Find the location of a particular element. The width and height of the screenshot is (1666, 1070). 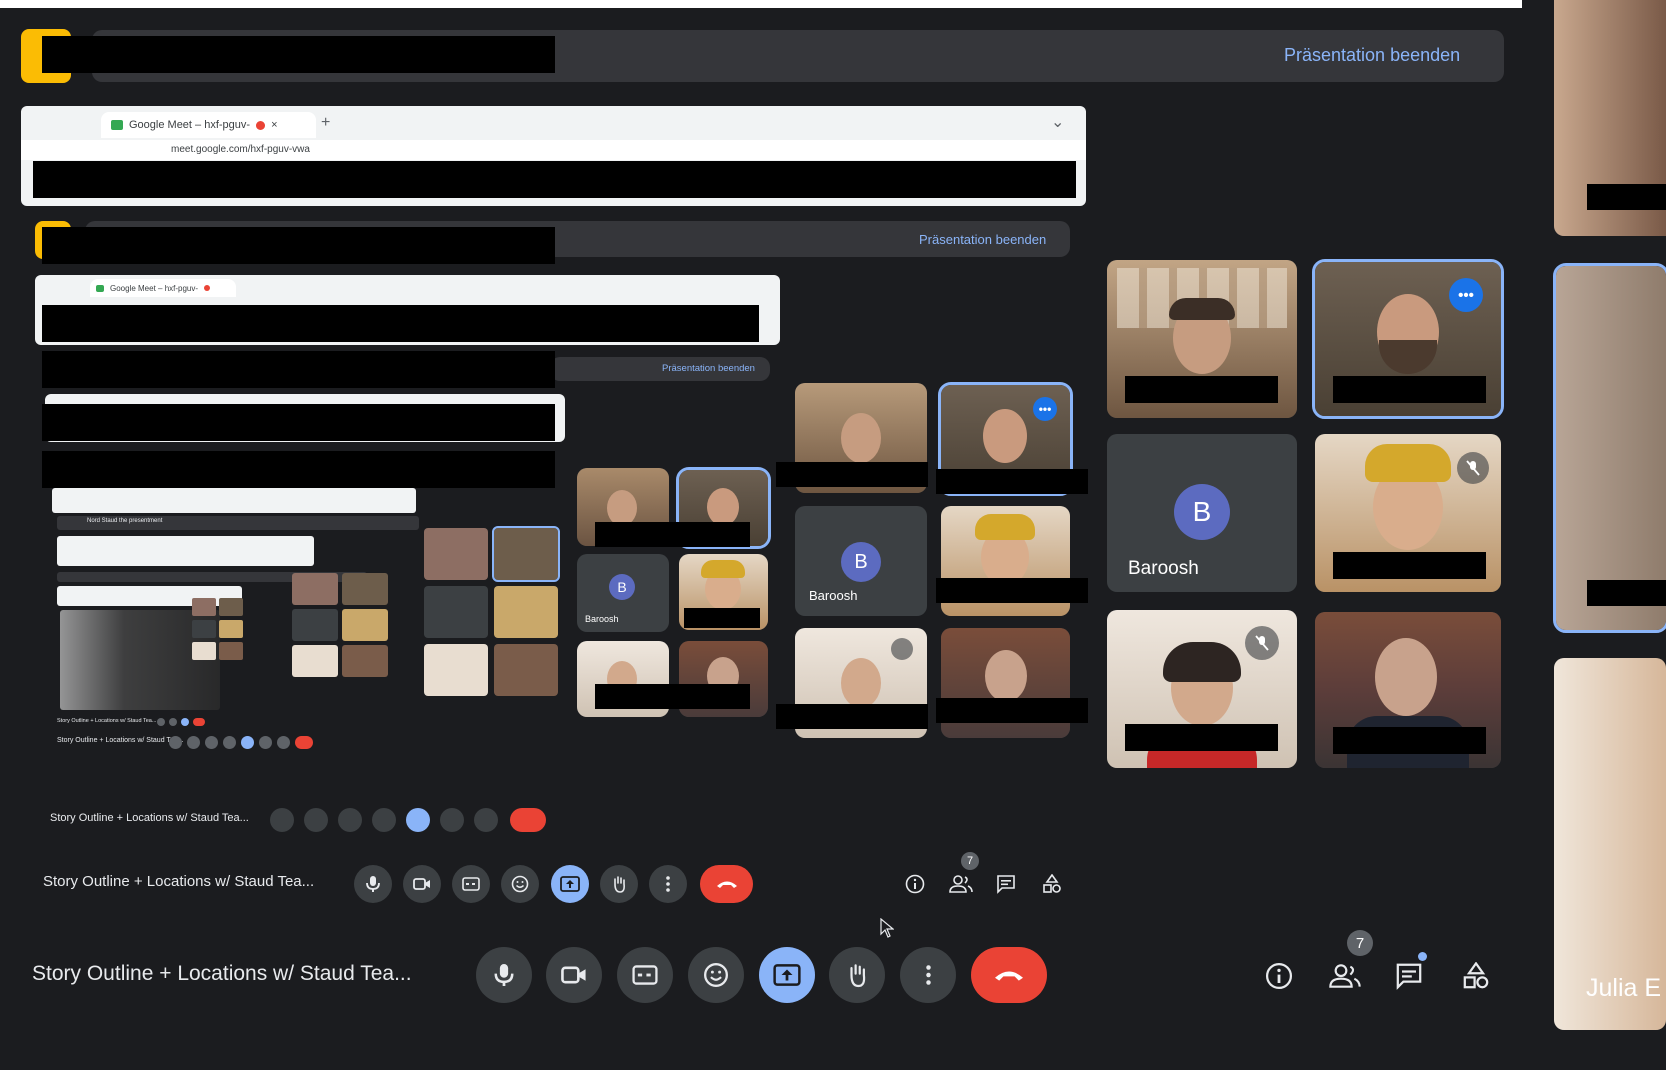

raise-hand-icon is located at coordinates (619, 884).